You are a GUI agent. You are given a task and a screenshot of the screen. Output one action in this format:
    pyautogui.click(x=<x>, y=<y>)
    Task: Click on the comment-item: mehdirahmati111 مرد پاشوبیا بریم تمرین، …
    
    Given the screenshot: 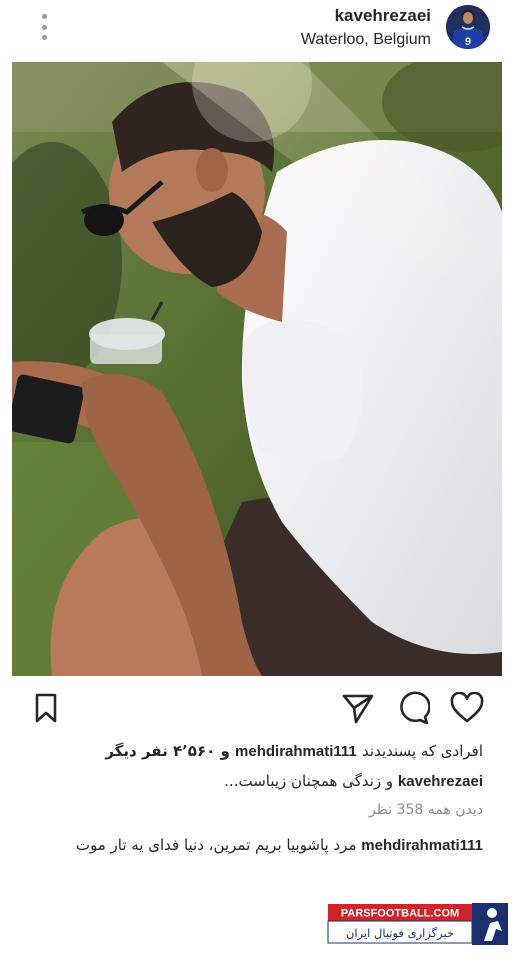 What is the action you would take?
    pyautogui.click(x=253, y=845)
    